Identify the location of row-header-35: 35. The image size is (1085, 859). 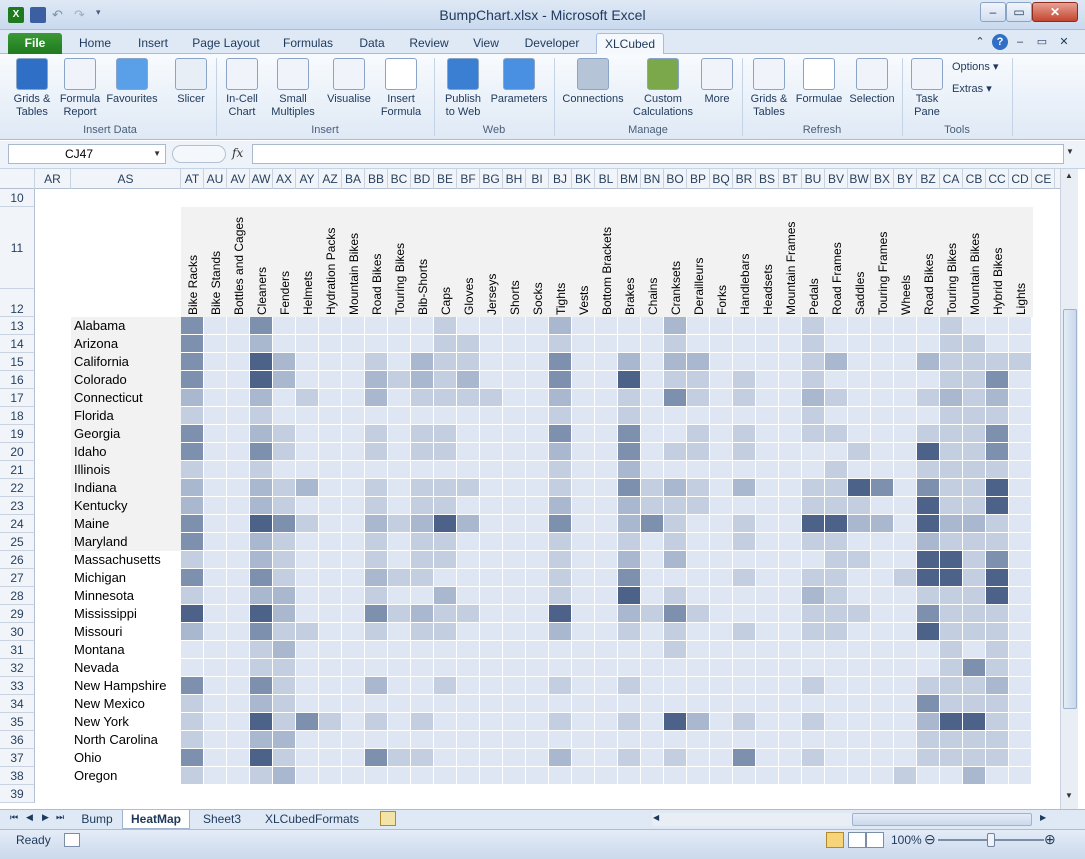
(17, 722).